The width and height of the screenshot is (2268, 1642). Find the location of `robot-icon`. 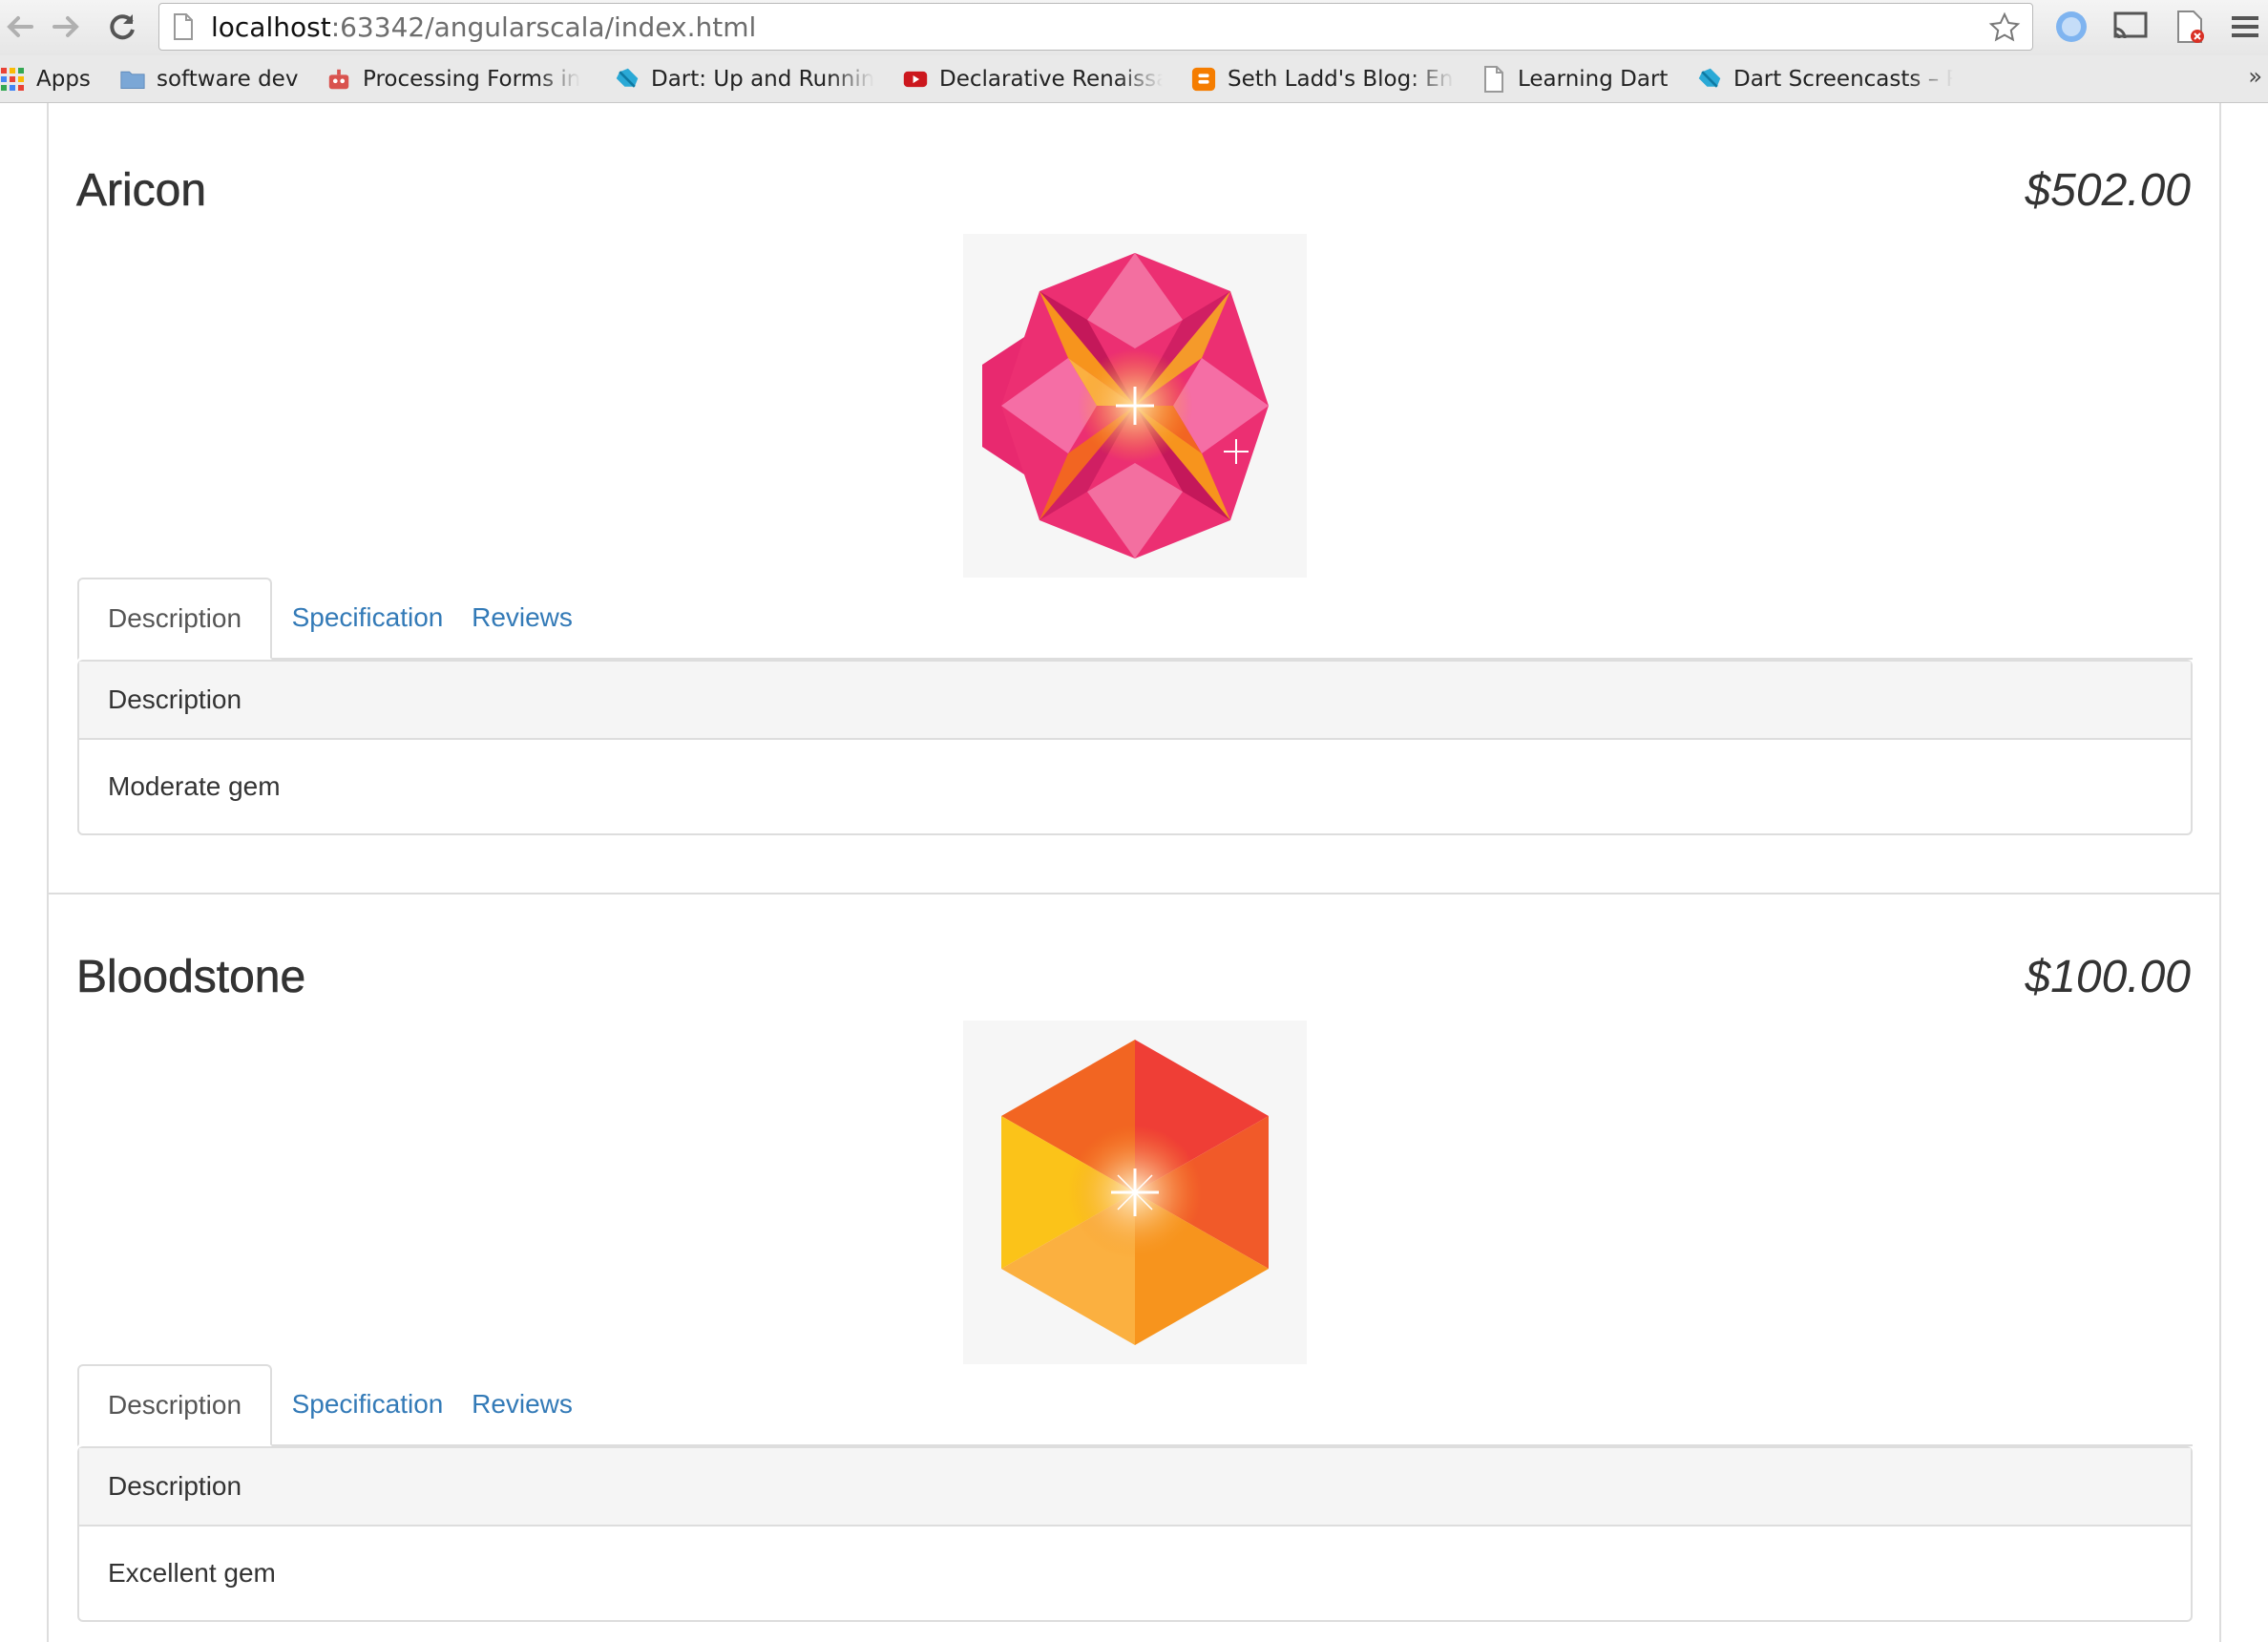

robot-icon is located at coordinates (339, 80).